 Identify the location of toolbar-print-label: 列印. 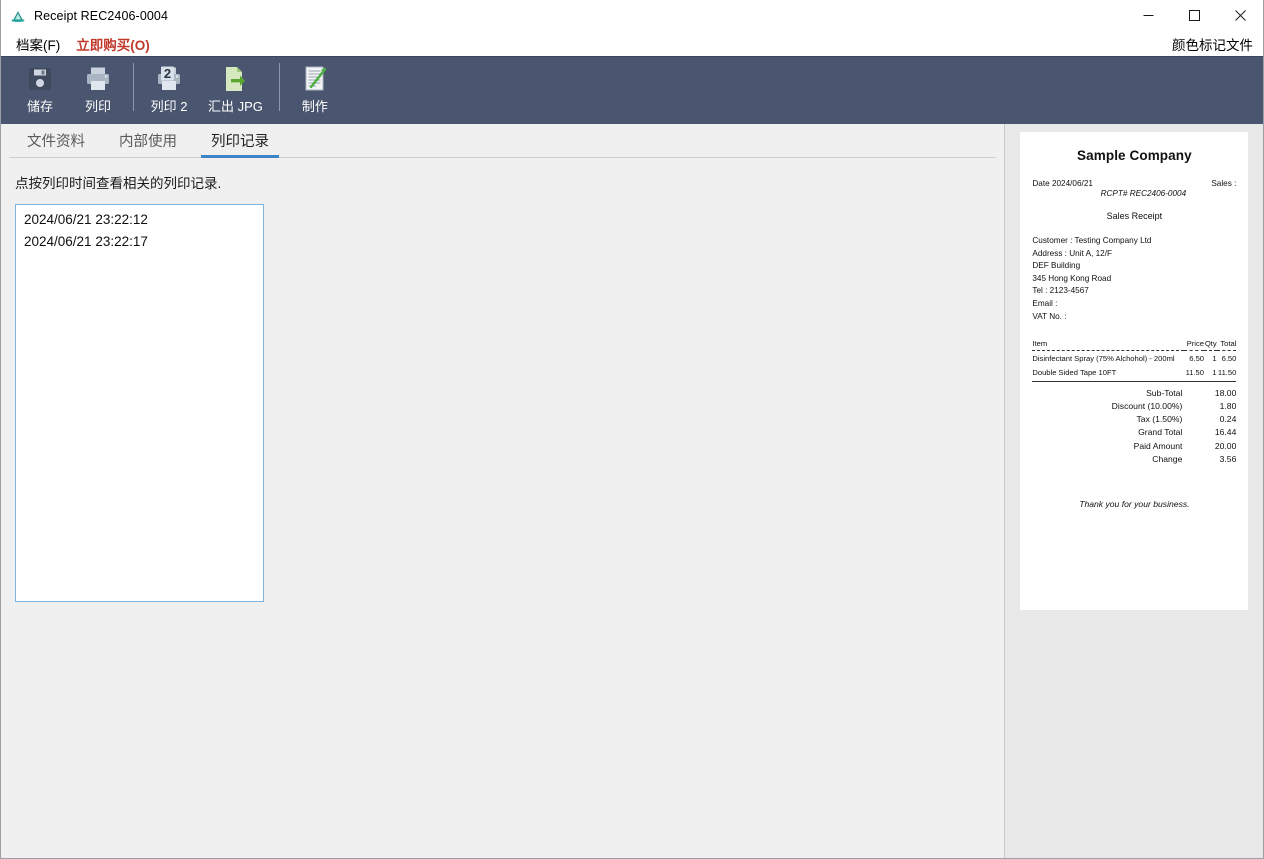
(97, 106).